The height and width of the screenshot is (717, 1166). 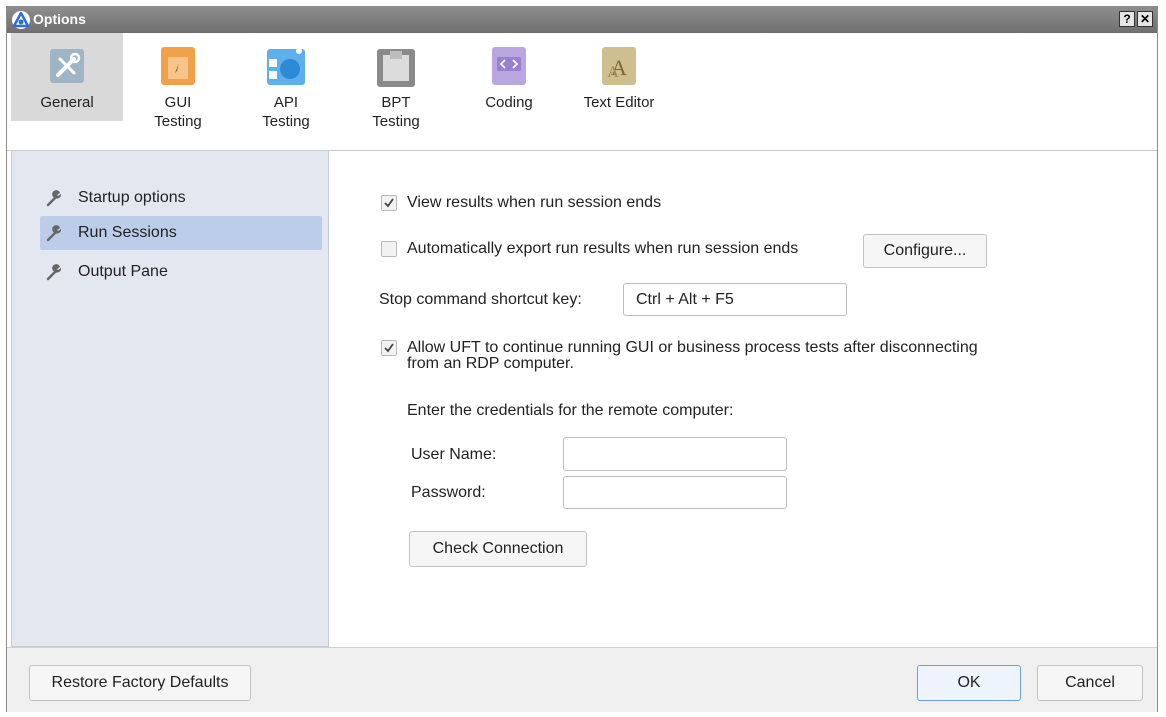 What do you see at coordinates (613, 72) in the screenshot?
I see `svg-text: A` at bounding box center [613, 72].